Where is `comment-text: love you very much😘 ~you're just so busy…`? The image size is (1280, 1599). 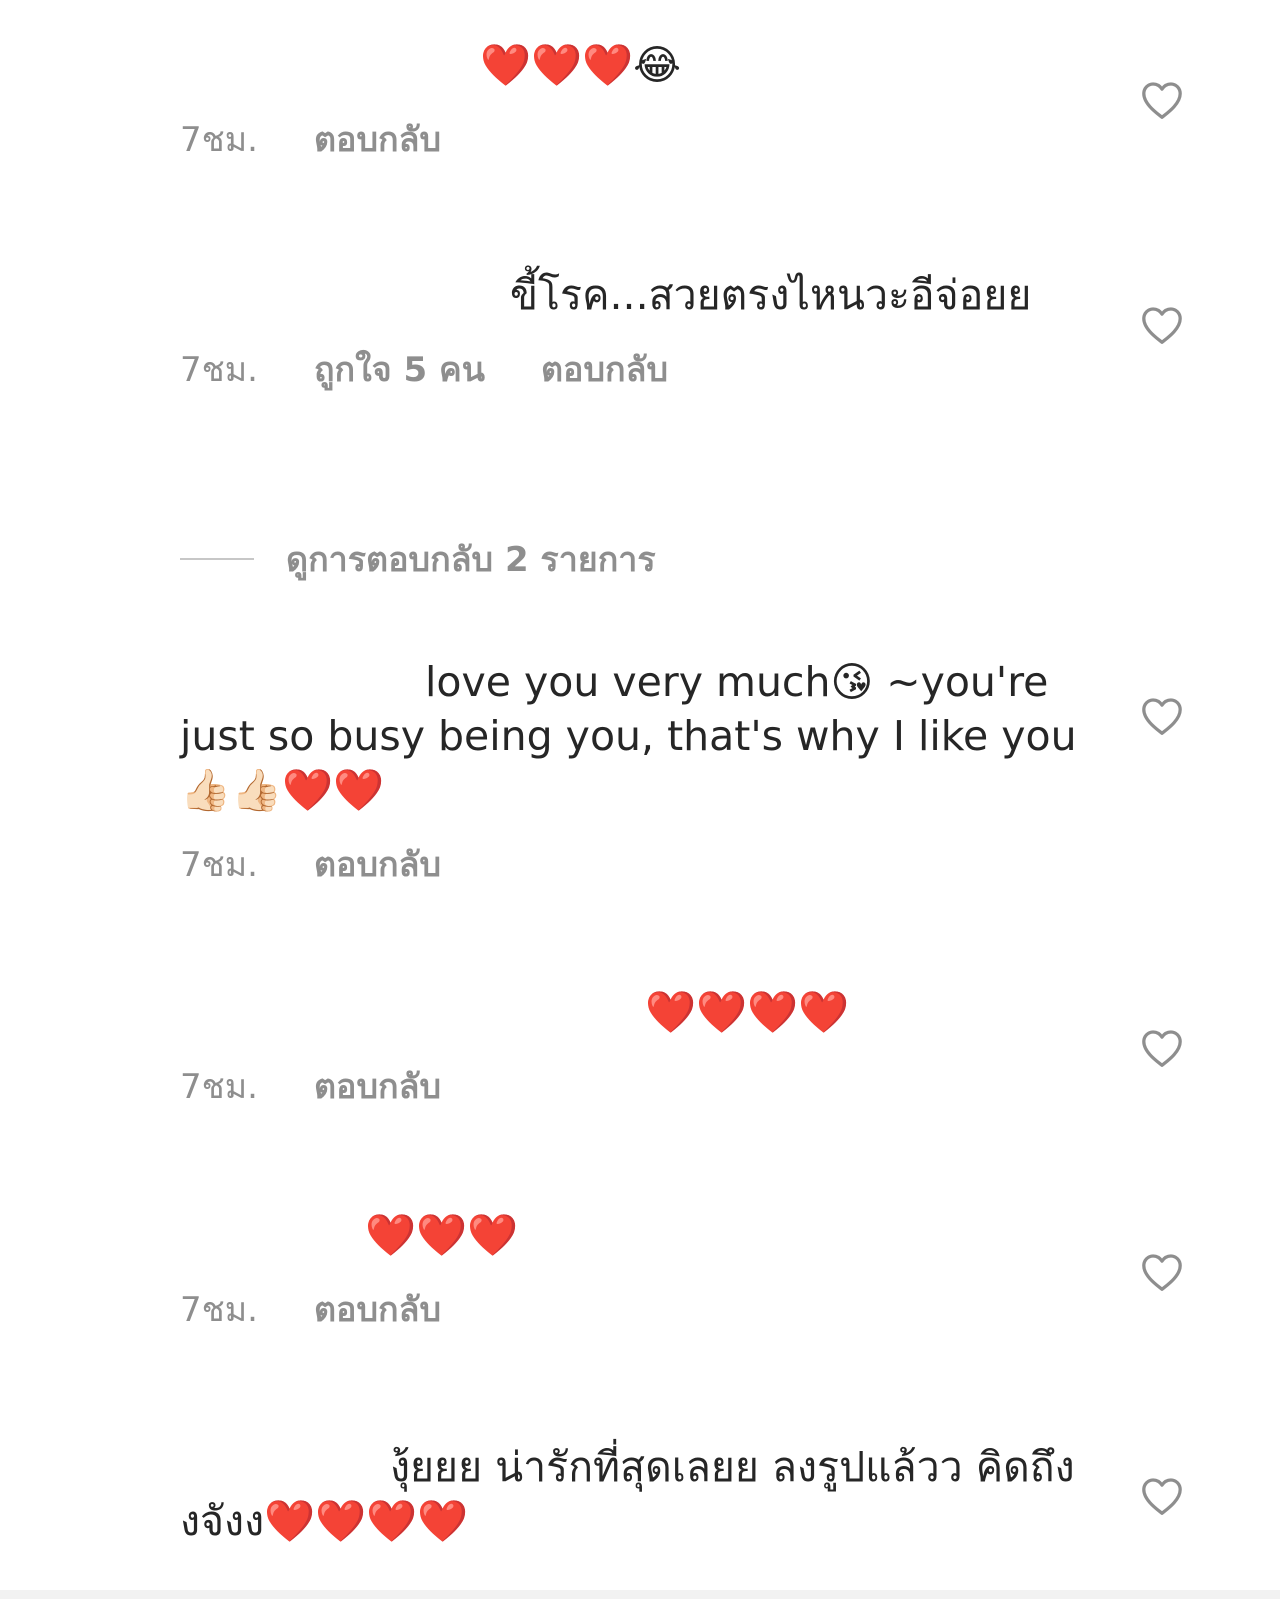 comment-text: love you very much😘 ~you're just so busy… is located at coordinates (635, 736).